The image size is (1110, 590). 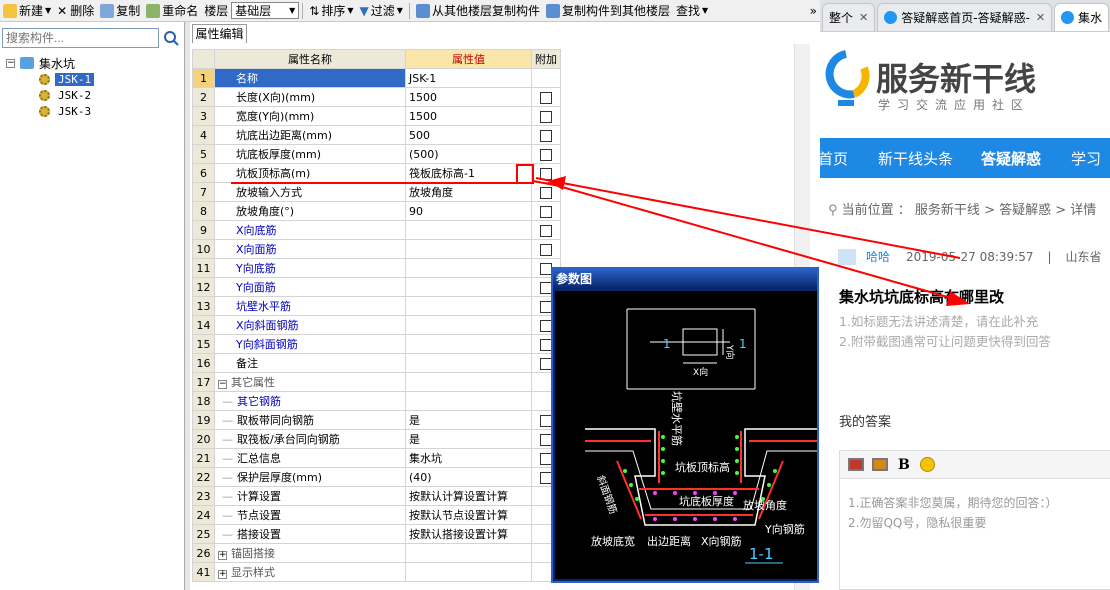 What do you see at coordinates (965, 85) in the screenshot?
I see `site-logo: 服务新干线 学习交流应用社区` at bounding box center [965, 85].